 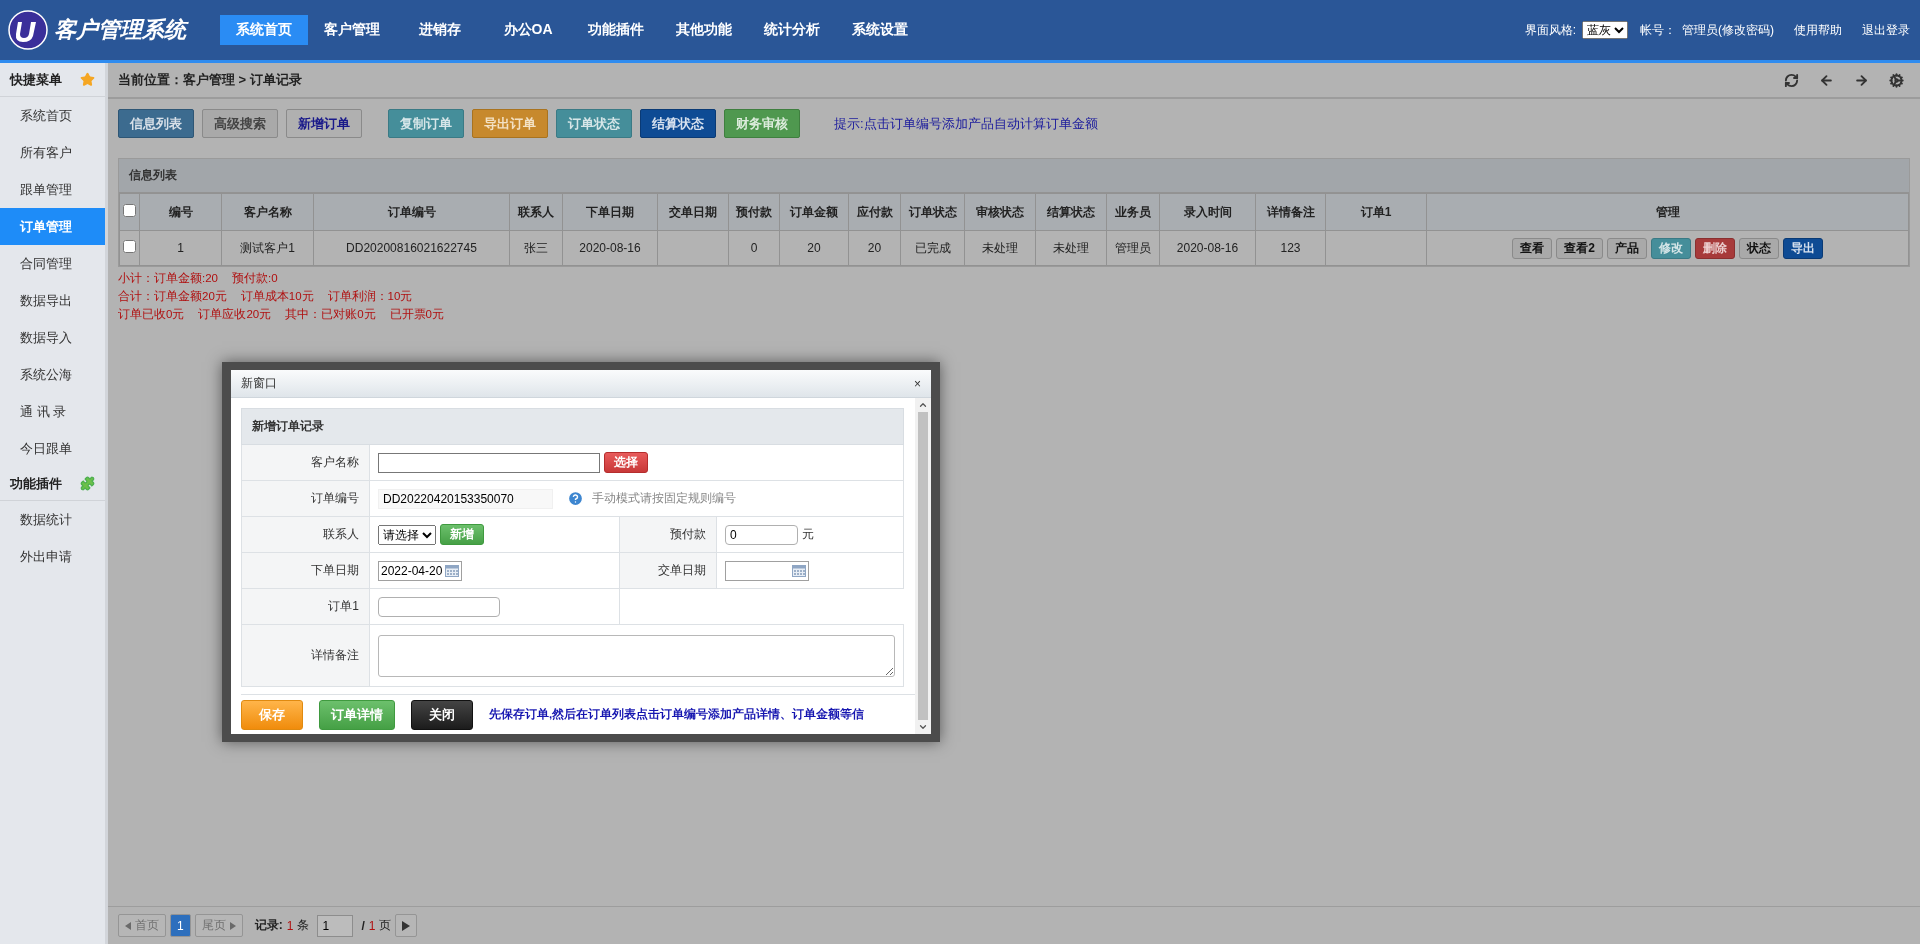 I want to click on sidebar-item: 今日跟单, so click(x=52, y=448).